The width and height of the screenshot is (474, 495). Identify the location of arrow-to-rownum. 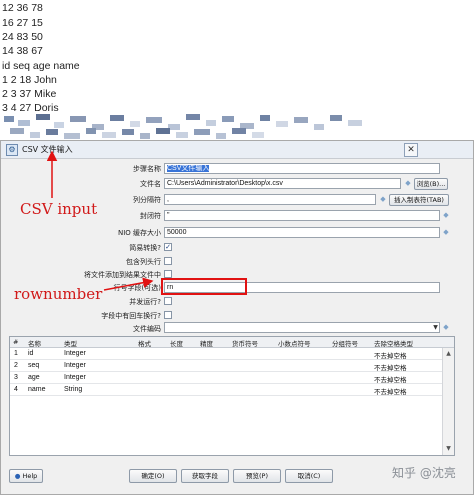
(128, 284).